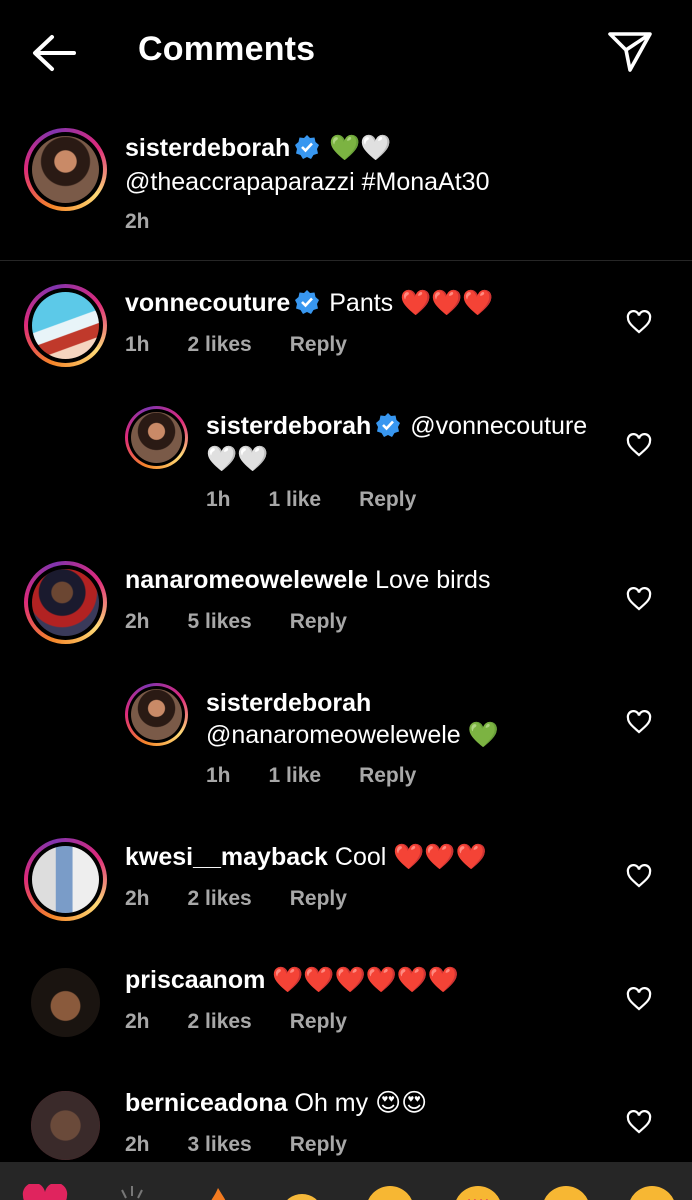 Image resolution: width=692 pixels, height=1200 pixels. Describe the element at coordinates (45, 1192) in the screenshot. I see `red-heart-emoji-icon` at that location.